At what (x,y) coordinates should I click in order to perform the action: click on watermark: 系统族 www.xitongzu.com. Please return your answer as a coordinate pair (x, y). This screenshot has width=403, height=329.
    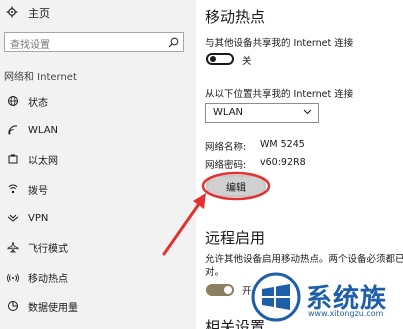
    Looking at the image, I should click on (326, 297).